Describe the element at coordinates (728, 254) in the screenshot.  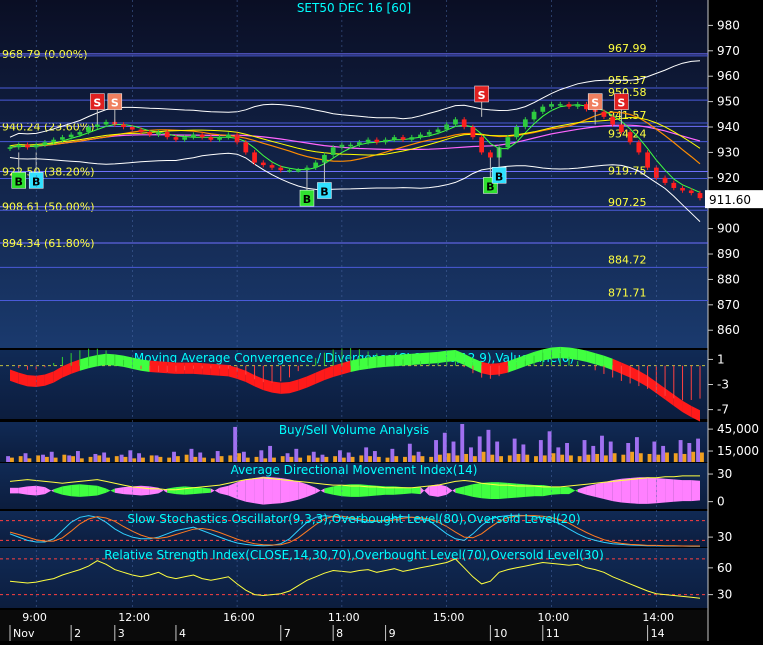
I see `y-tick-label: 890` at that location.